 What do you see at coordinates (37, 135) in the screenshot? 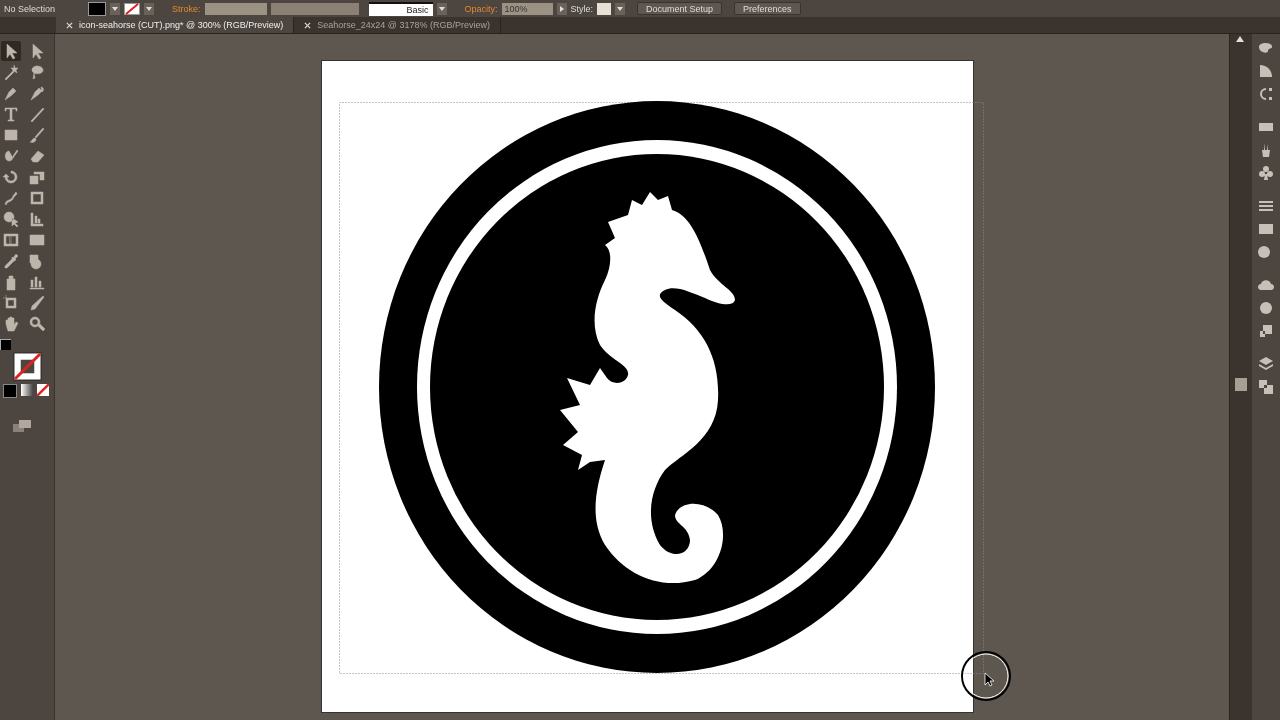
I see `brush-icon` at bounding box center [37, 135].